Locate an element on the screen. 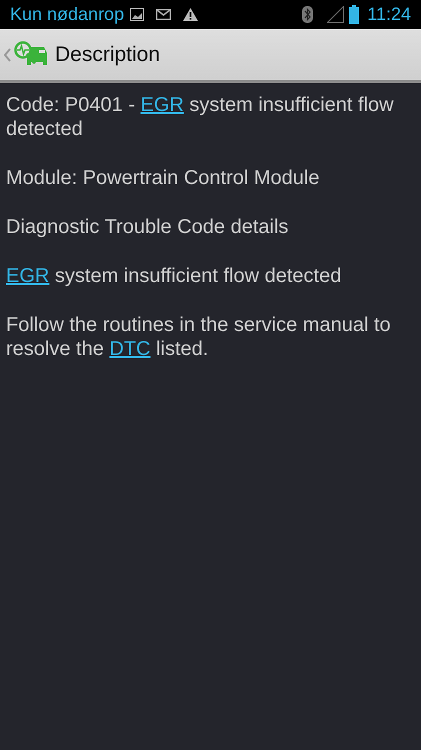 The height and width of the screenshot is (750, 421). paragraph: Module: Powertrain Control Module is located at coordinates (163, 178).